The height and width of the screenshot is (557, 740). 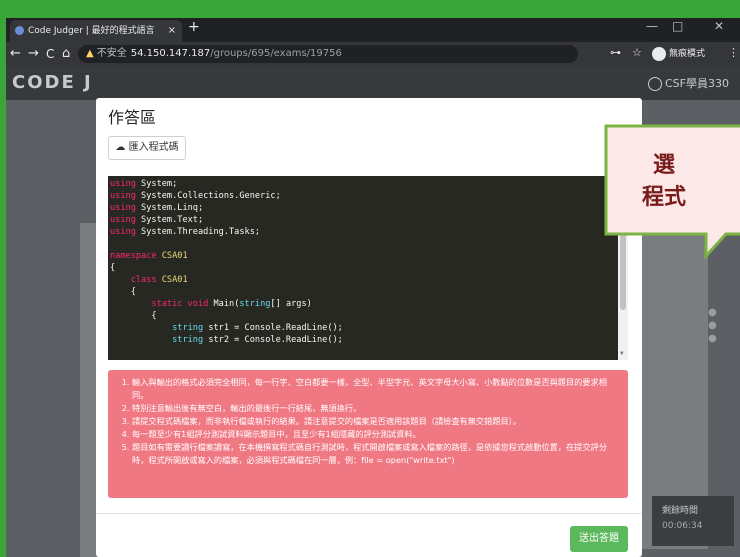 What do you see at coordinates (194, 27) in the screenshot?
I see `new-tab-button: +` at bounding box center [194, 27].